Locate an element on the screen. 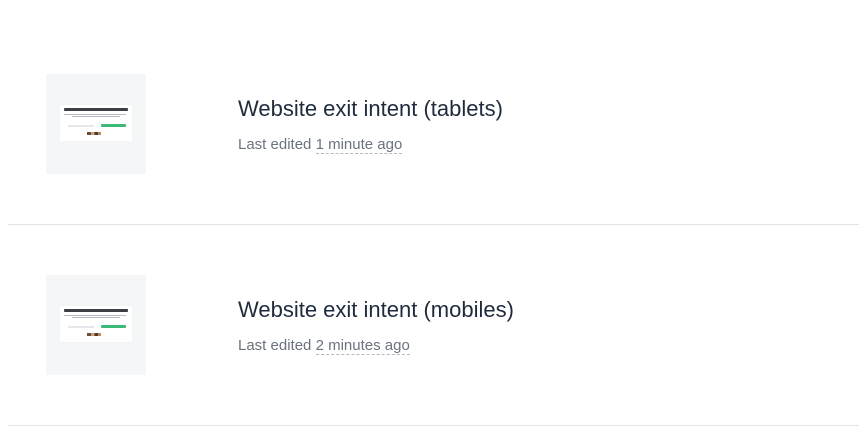  last-edited: Last edited 1 minute ago is located at coordinates (320, 145).